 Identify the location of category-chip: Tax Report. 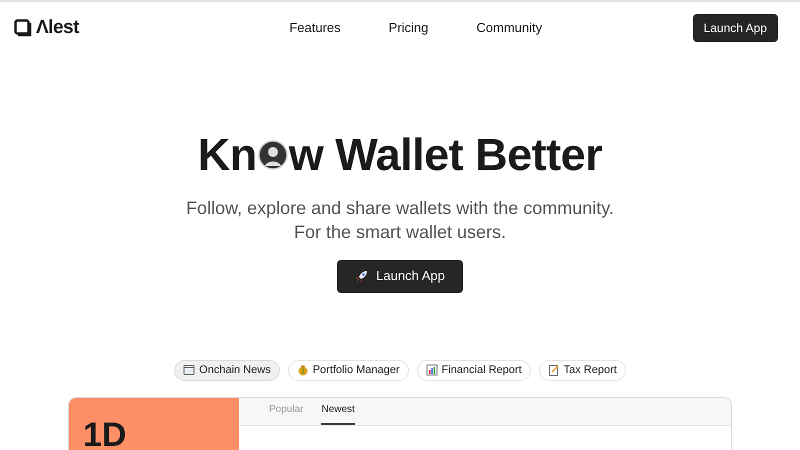
(582, 370).